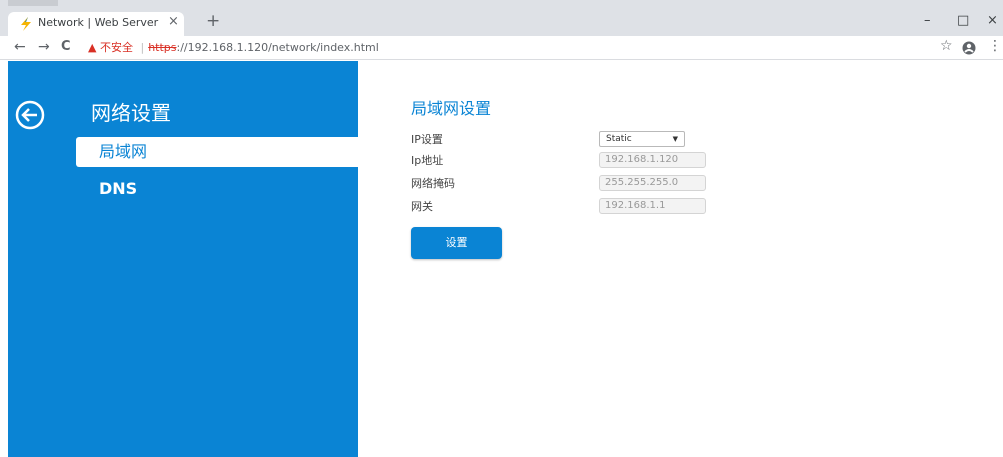 The image size is (1003, 457). I want to click on close-window-button: ×, so click(992, 20).